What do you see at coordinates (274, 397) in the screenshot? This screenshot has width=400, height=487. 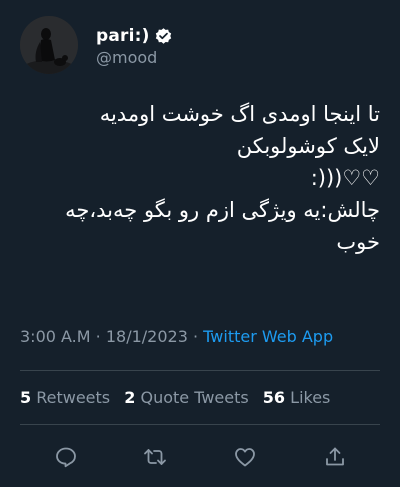 I see `likes-count: 56` at bounding box center [274, 397].